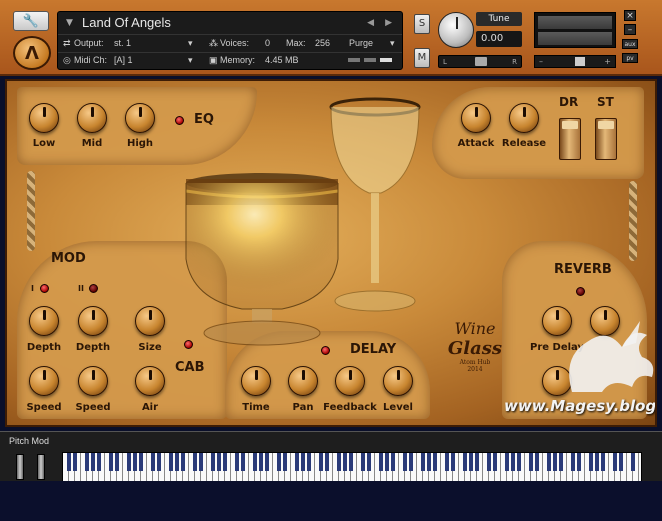 Image resolution: width=662 pixels, height=521 pixels. Describe the element at coordinates (93, 381) in the screenshot. I see `mod2-speed-knob` at that location.